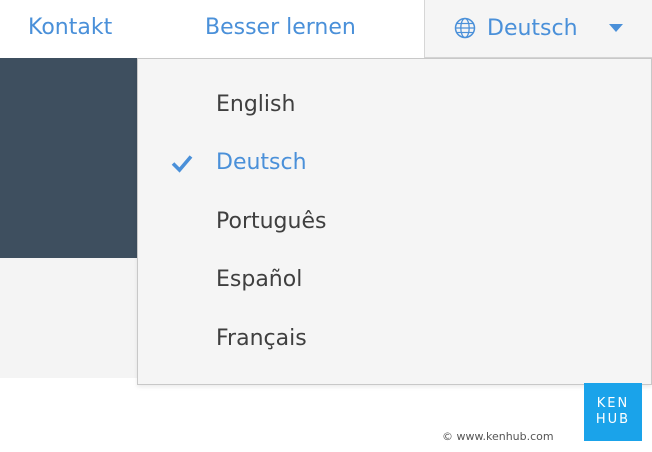 This screenshot has height=452, width=652. What do you see at coordinates (616, 28) in the screenshot?
I see `caret-down-icon` at bounding box center [616, 28].